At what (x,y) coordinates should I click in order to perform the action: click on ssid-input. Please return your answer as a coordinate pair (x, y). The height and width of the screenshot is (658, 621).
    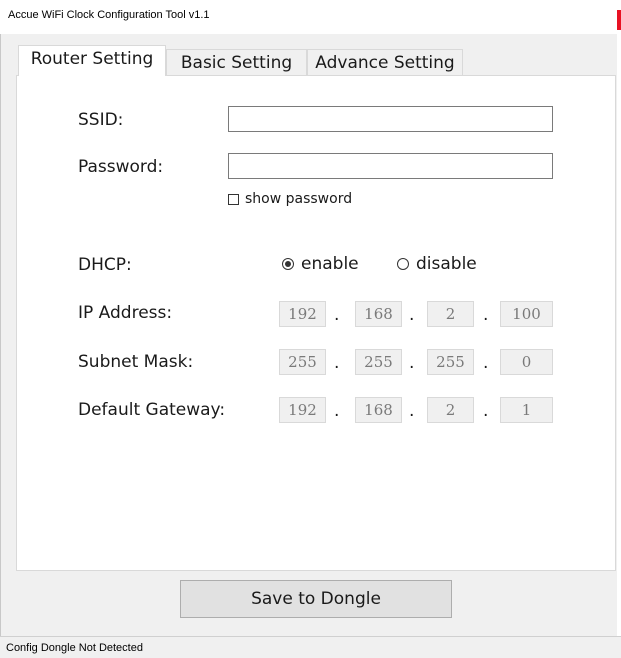
    Looking at the image, I should click on (390, 119).